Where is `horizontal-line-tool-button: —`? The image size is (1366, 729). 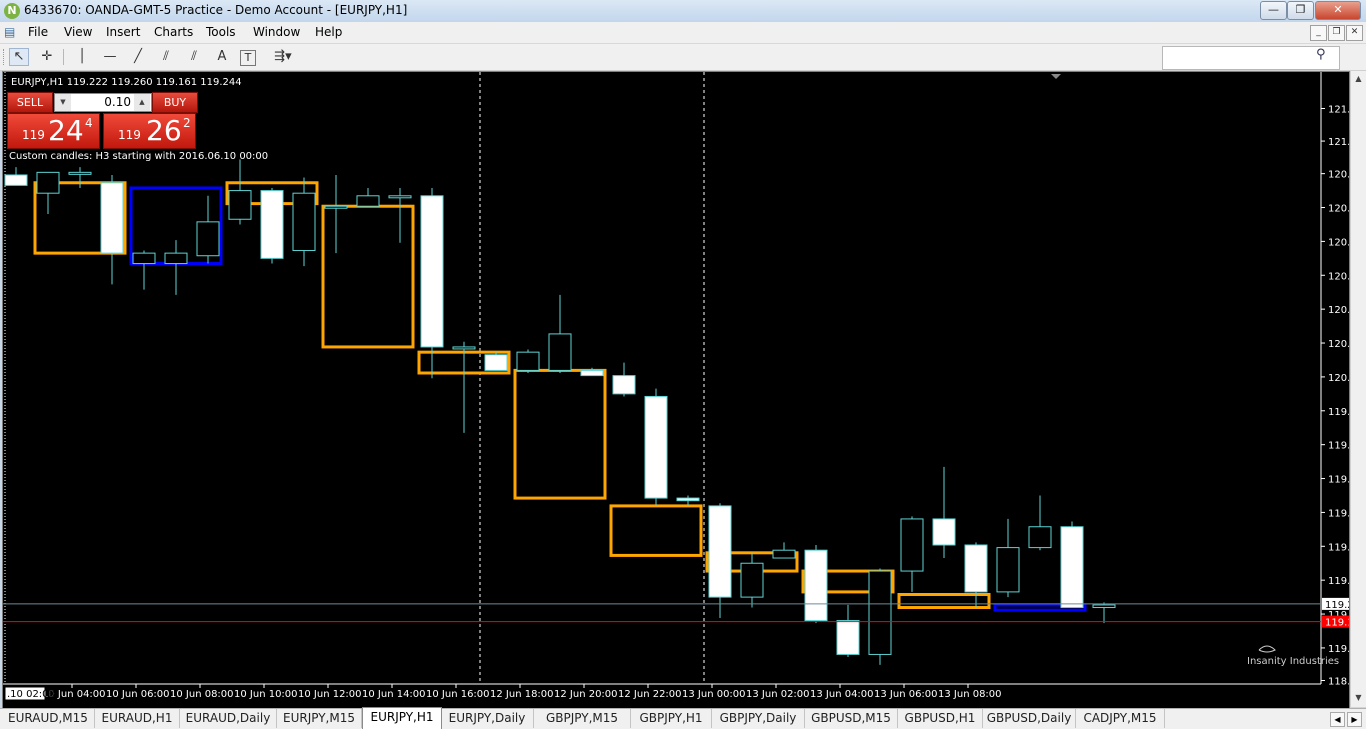
horizontal-line-tool-button: — is located at coordinates (110, 57).